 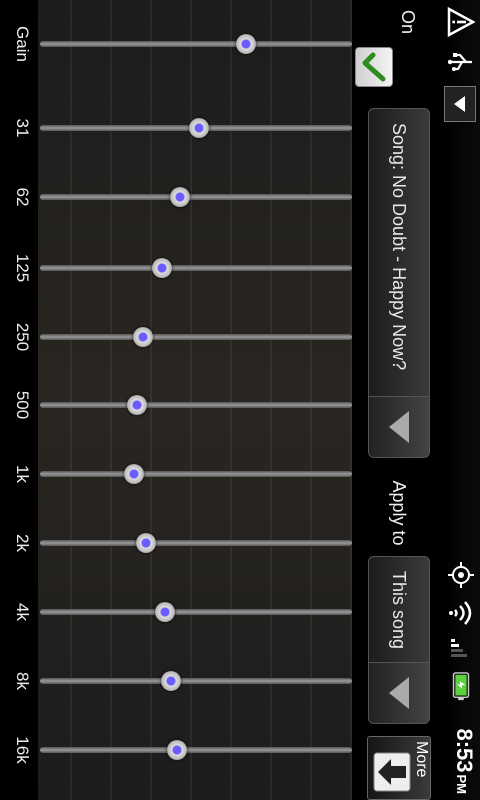 I want to click on equalizer-band-labels: Gain 31 62 125 250 500 1k 2k 4k 8k 16k, so click(x=19, y=400).